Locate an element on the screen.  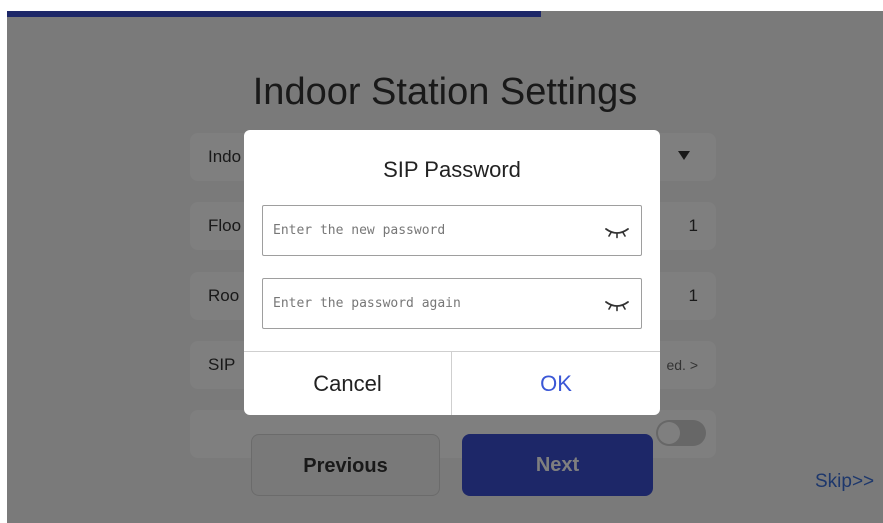
dialog-footer: Cancel OK is located at coordinates (452, 383).